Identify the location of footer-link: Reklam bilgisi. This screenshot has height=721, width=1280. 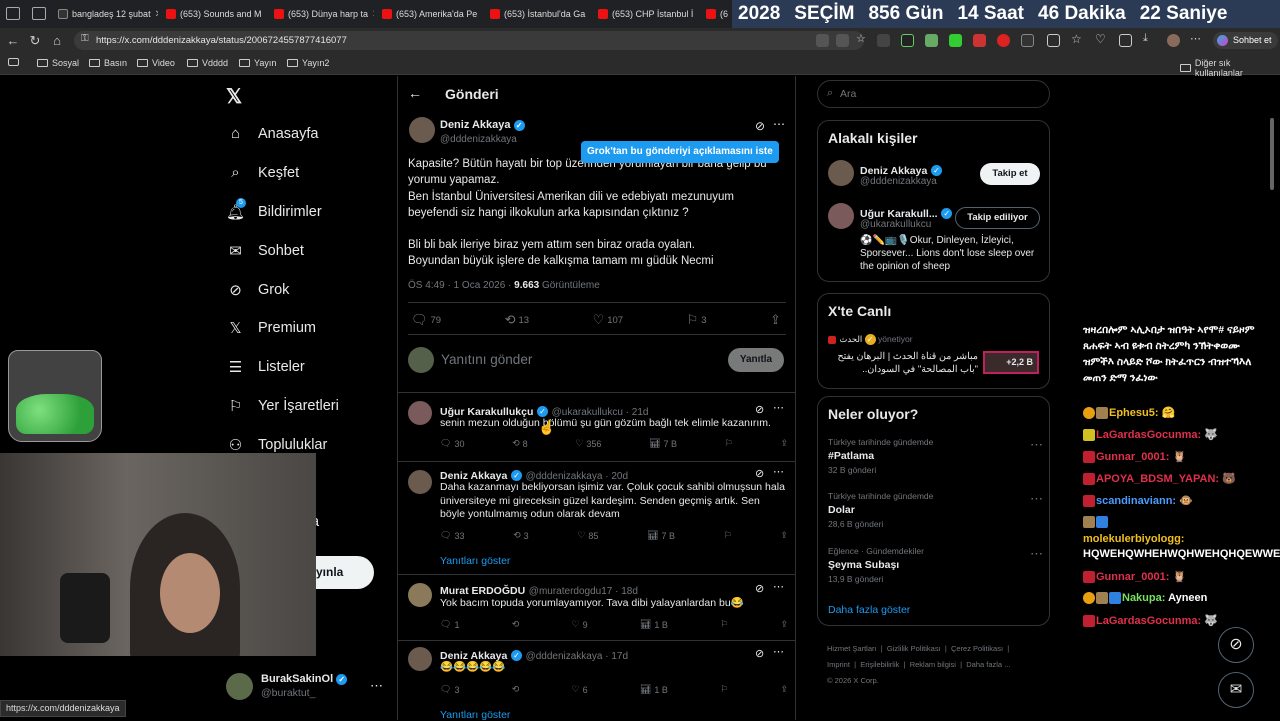
(933, 664).